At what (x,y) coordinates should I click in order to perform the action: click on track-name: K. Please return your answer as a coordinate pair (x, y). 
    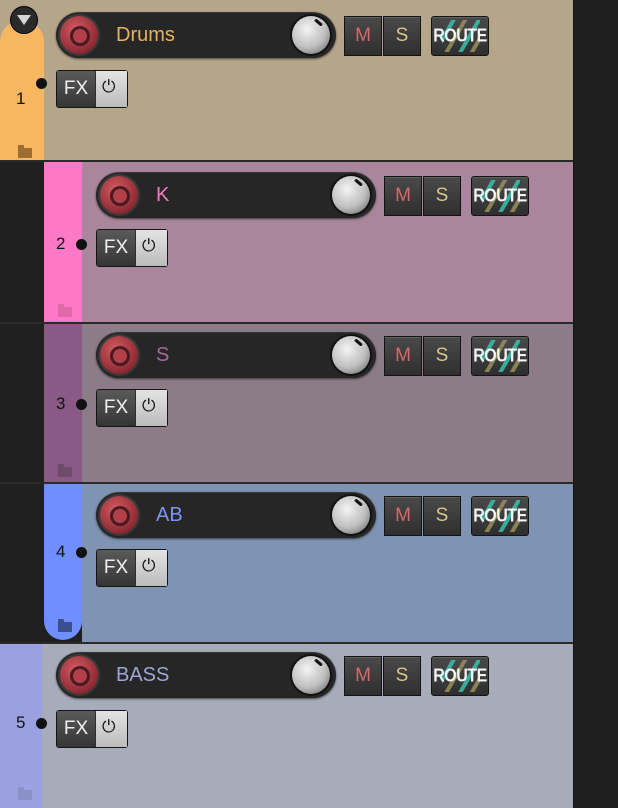
    Looking at the image, I should click on (162, 195).